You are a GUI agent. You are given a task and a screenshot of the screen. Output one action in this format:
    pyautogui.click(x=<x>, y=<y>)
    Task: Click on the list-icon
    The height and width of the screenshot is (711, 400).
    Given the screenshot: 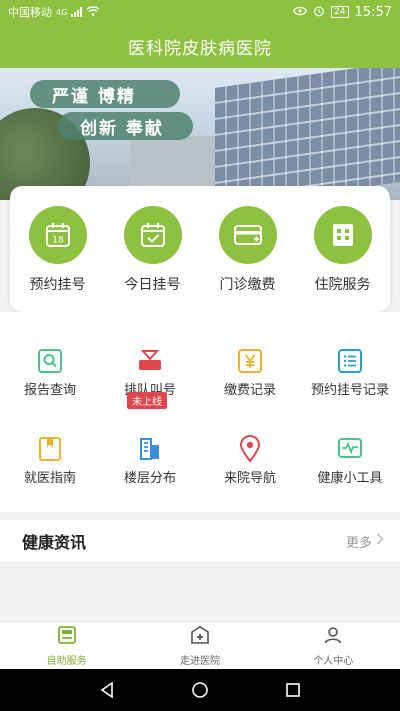 What is the action you would take?
    pyautogui.click(x=350, y=361)
    